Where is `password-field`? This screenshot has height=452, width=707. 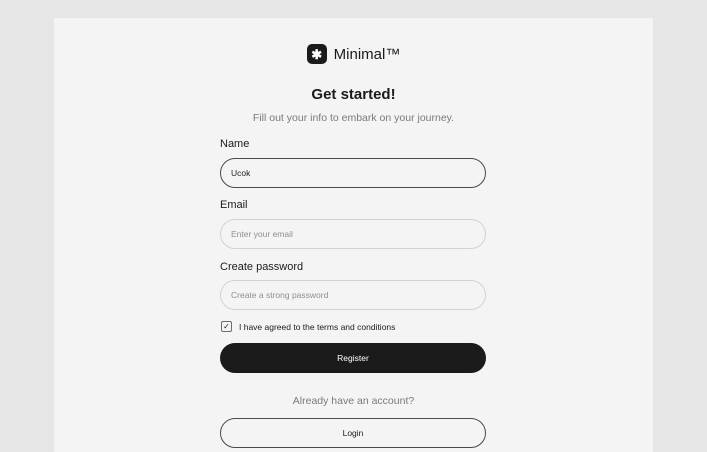 password-field is located at coordinates (353, 295).